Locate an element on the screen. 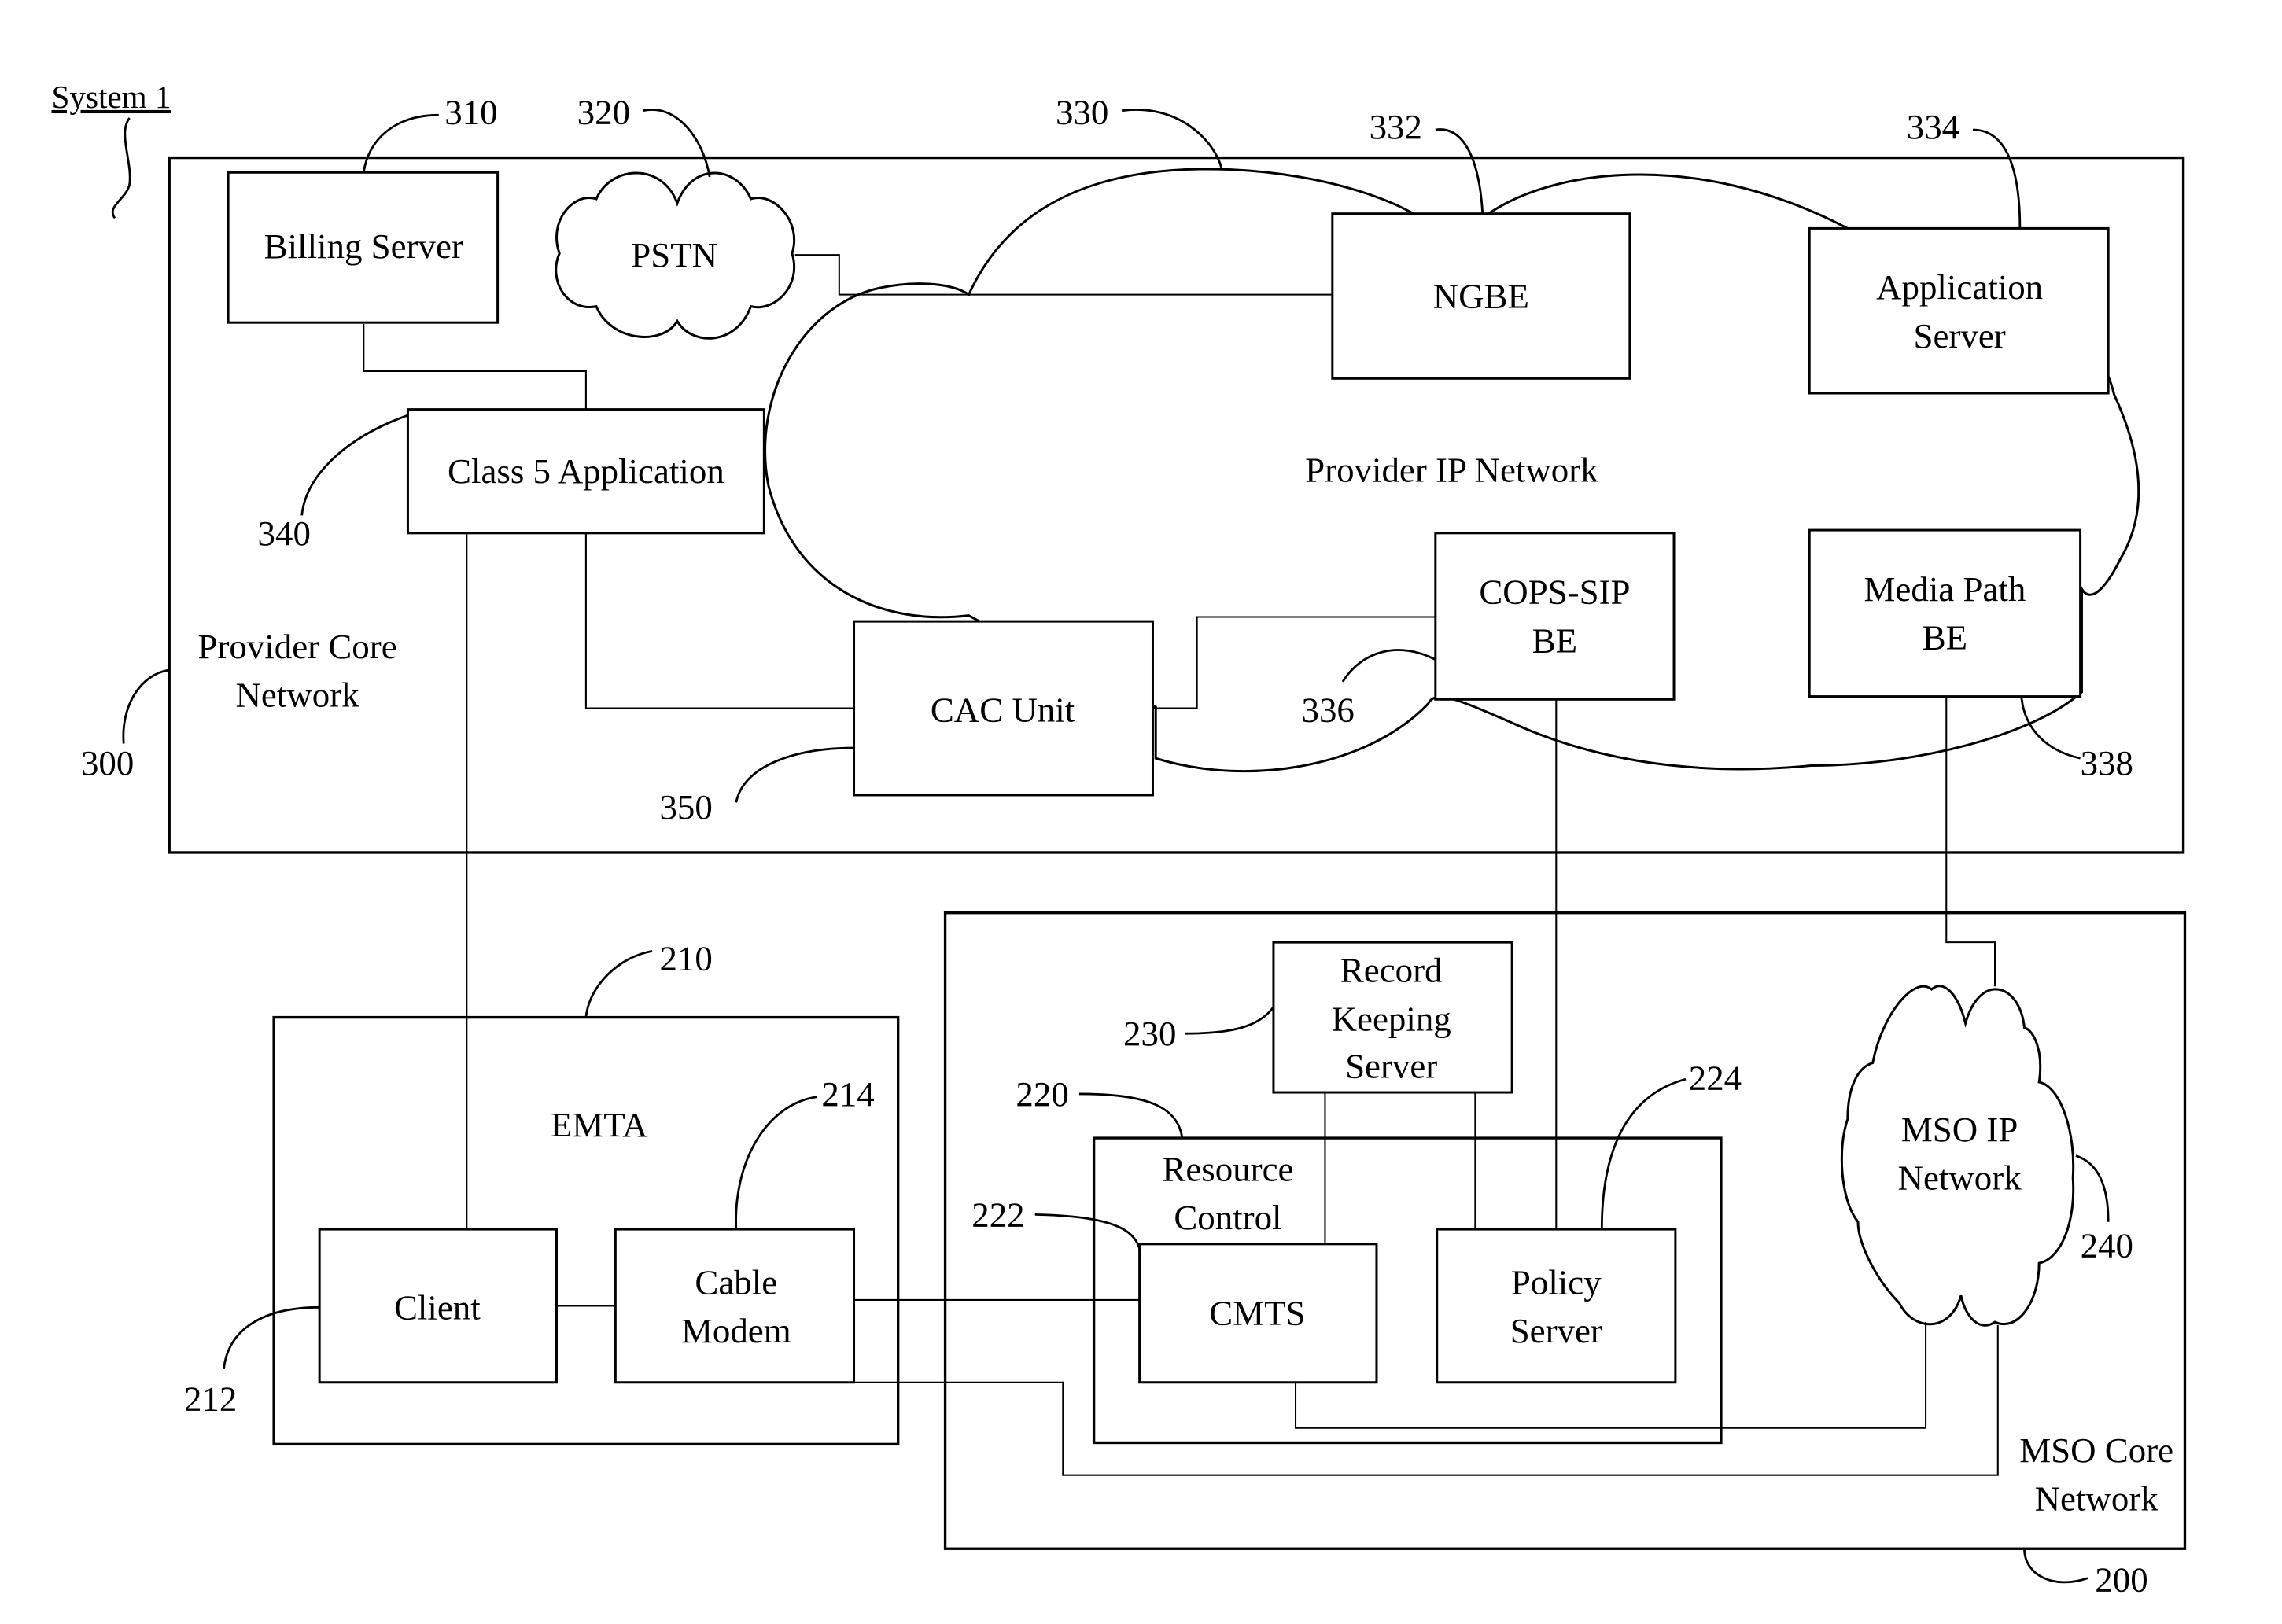 The image size is (2282, 1624). cable-modem-box is located at coordinates (735, 1306).